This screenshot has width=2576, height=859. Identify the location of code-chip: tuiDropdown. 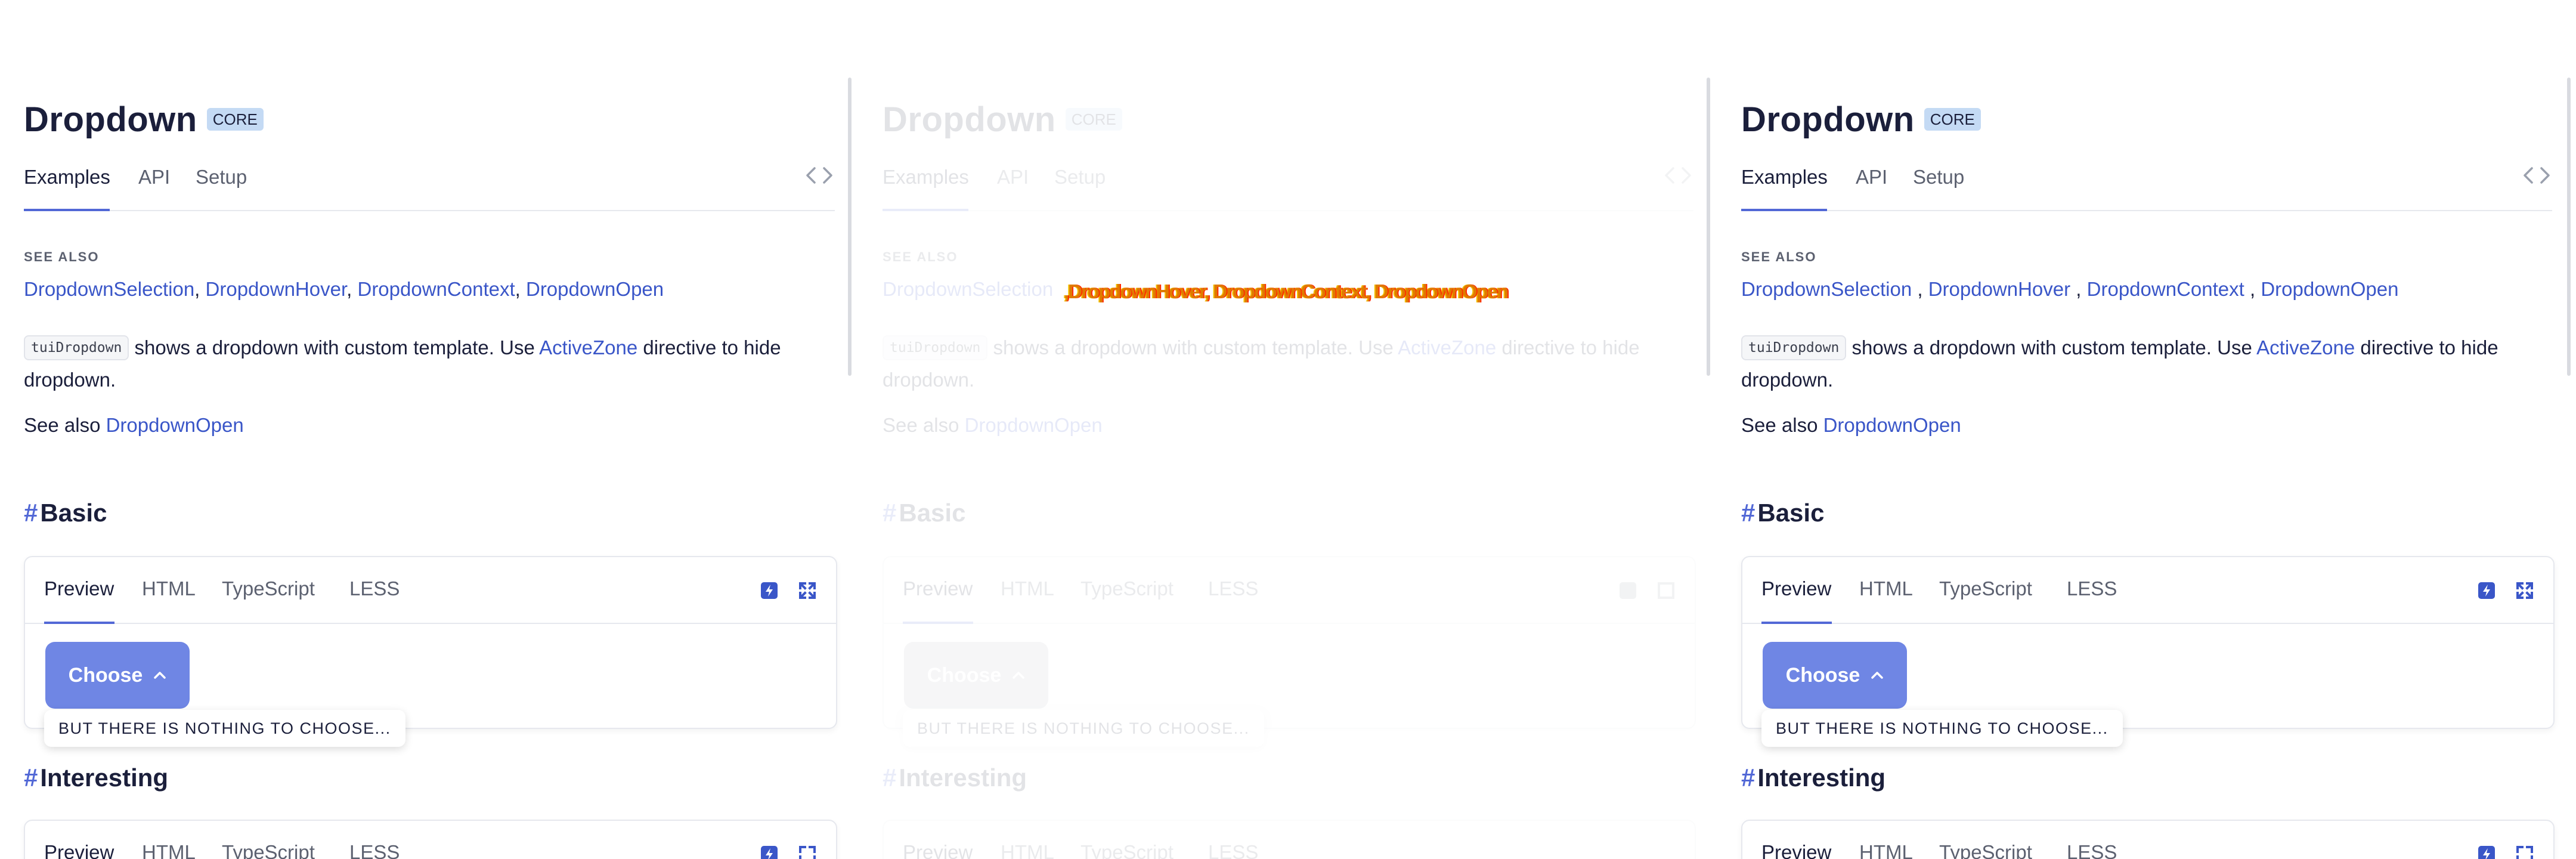
(936, 347).